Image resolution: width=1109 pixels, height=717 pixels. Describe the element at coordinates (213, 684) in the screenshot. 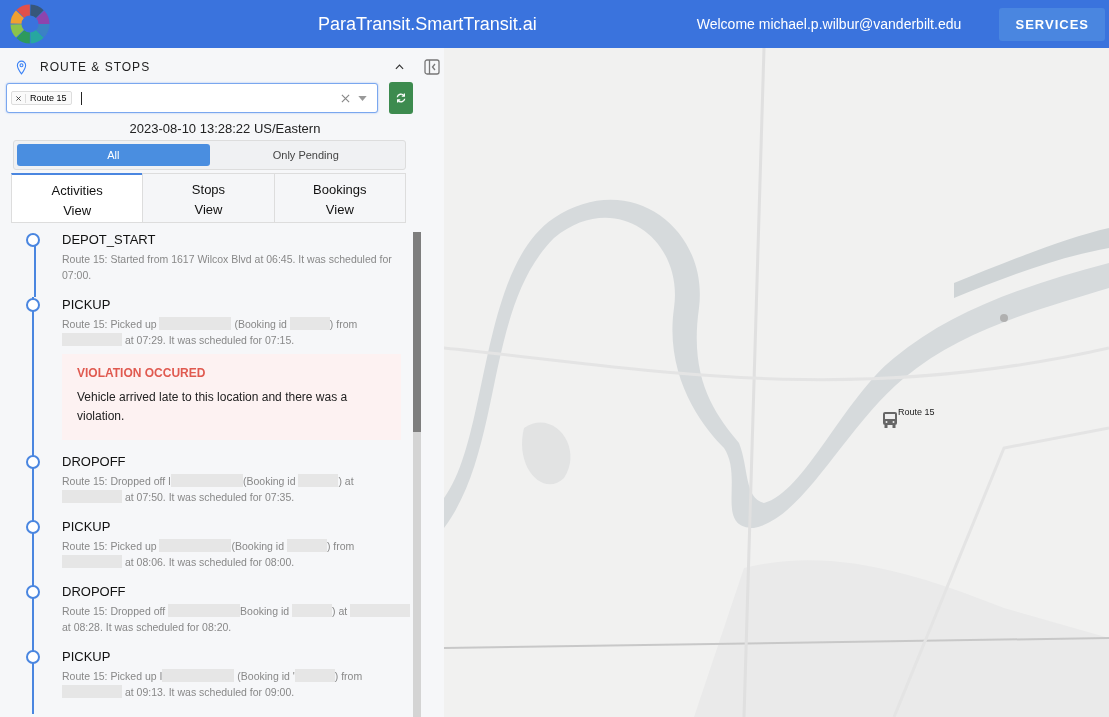

I see `activity-description: Route 15: Picked up I (Booking id ' ) from at 09:13. It was scheduled for 09:00.` at that location.